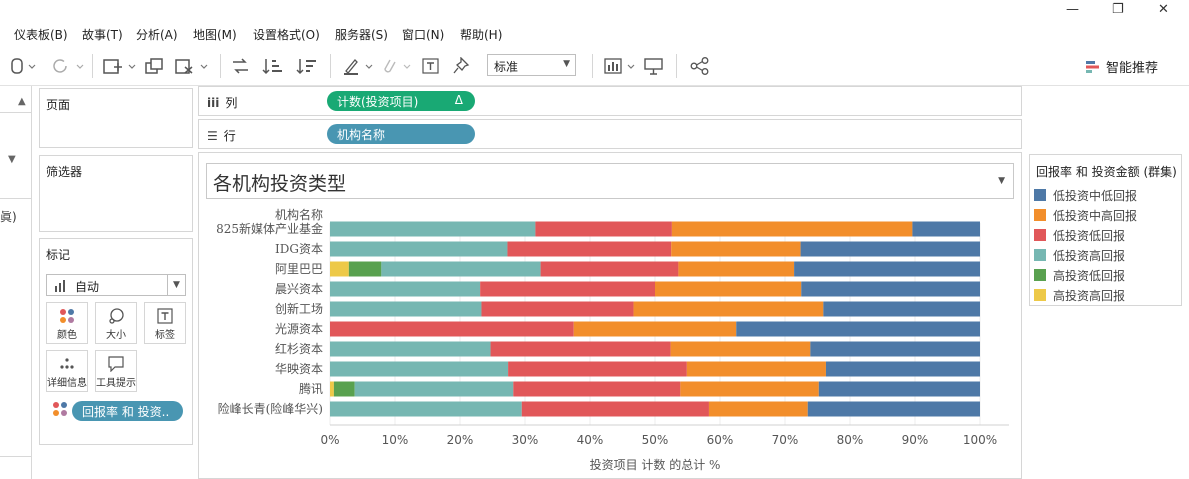  What do you see at coordinates (127, 411) in the screenshot?
I see `color-field-pill: 回报率 和 投资..` at bounding box center [127, 411].